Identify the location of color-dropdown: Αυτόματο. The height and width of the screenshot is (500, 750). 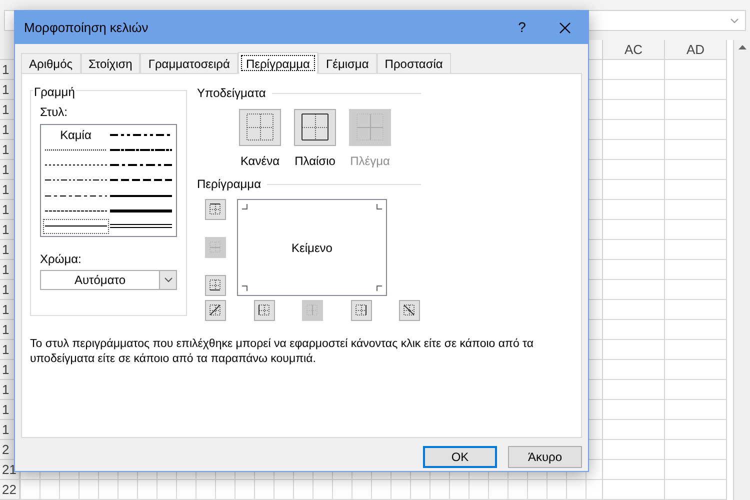
(108, 280).